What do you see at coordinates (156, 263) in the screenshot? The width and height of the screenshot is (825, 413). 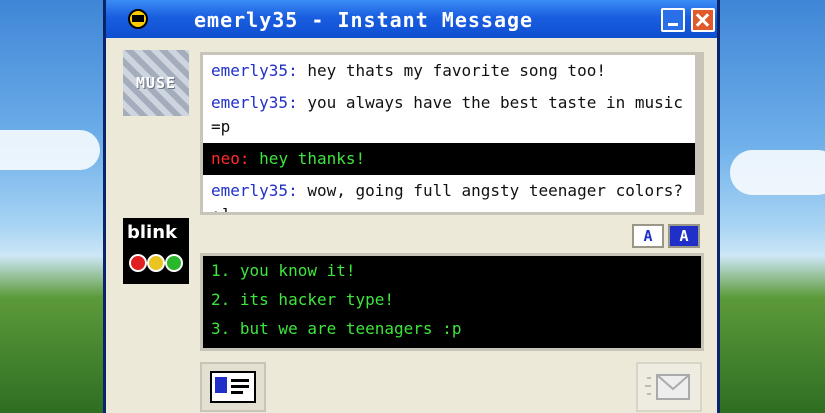 I see `avatar-dot-yellow` at bounding box center [156, 263].